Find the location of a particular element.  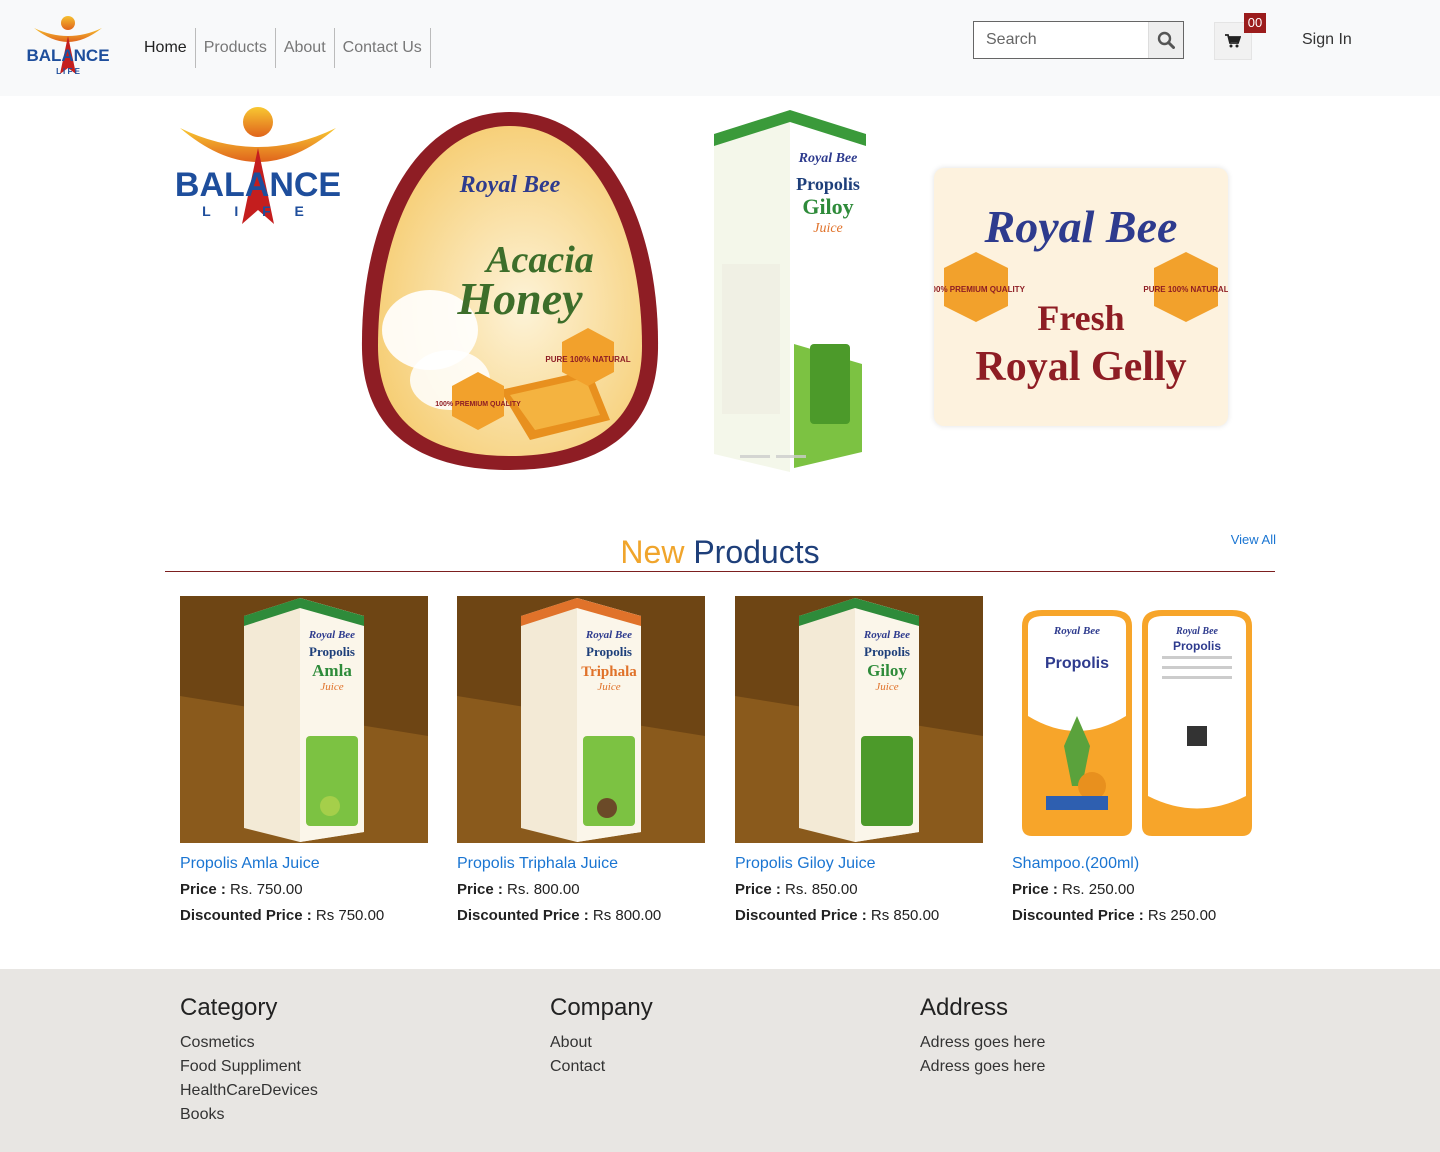

svg-text: Royal Gelly is located at coordinates (1080, 367).